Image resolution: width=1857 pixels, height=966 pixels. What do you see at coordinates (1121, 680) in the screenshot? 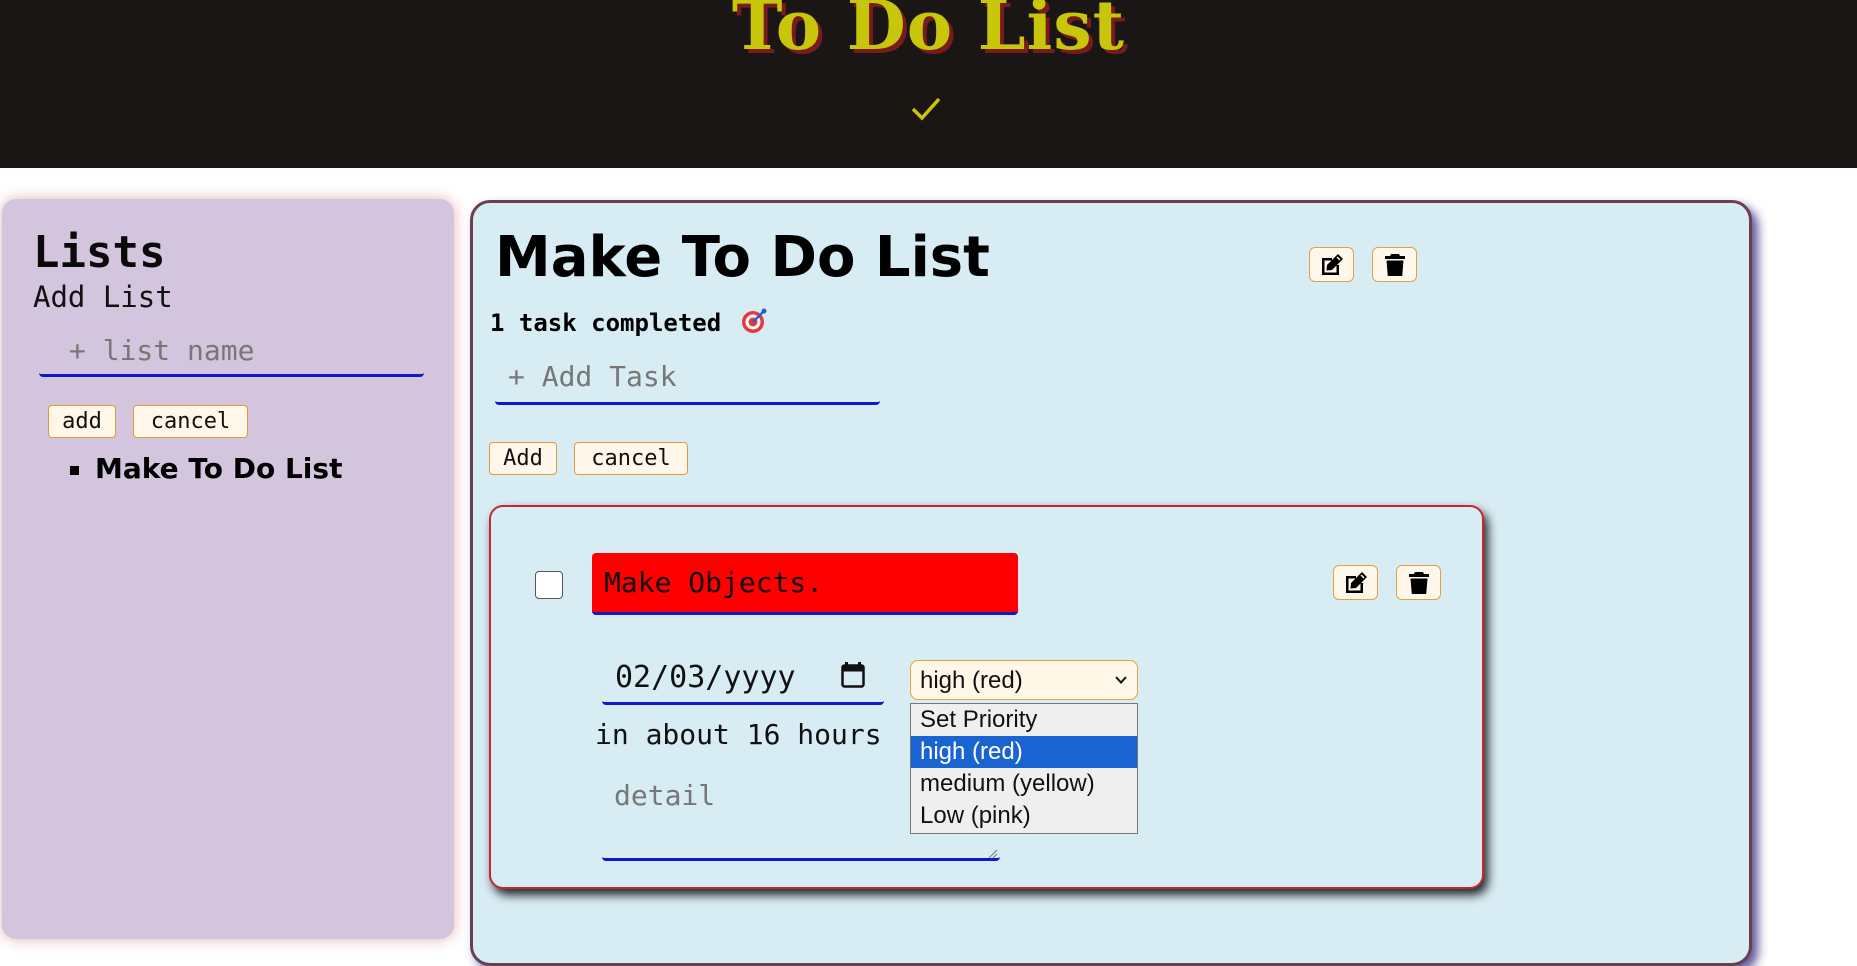
I see `chevron-down-icon` at bounding box center [1121, 680].